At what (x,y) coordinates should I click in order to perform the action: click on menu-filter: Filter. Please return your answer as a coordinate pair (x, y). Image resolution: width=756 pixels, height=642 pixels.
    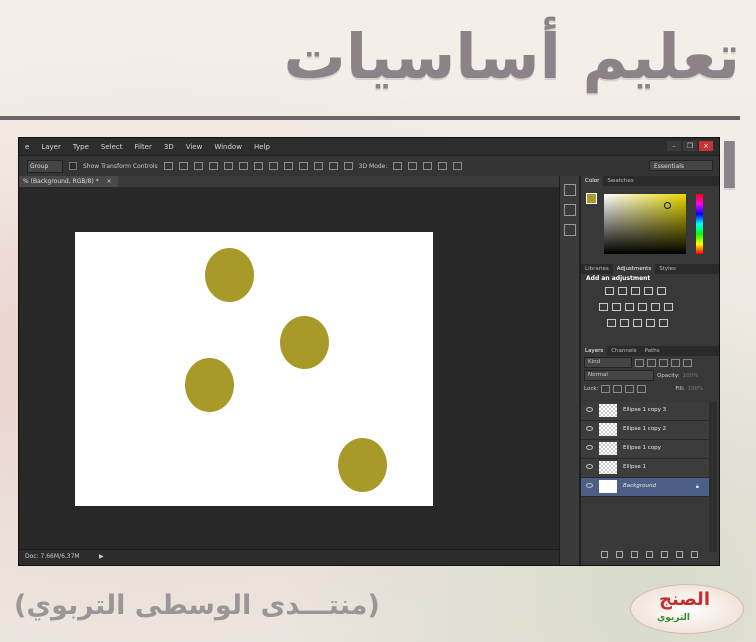
    Looking at the image, I should click on (143, 147).